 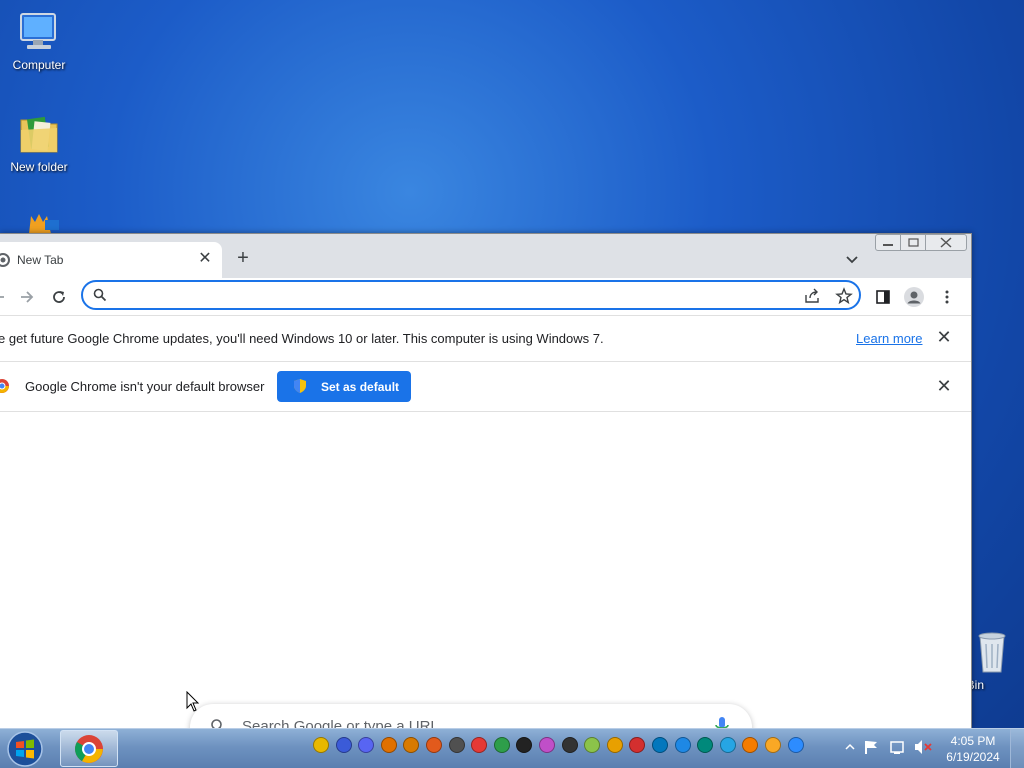 What do you see at coordinates (889, 338) in the screenshot?
I see `learn-more-link: Learn more` at bounding box center [889, 338].